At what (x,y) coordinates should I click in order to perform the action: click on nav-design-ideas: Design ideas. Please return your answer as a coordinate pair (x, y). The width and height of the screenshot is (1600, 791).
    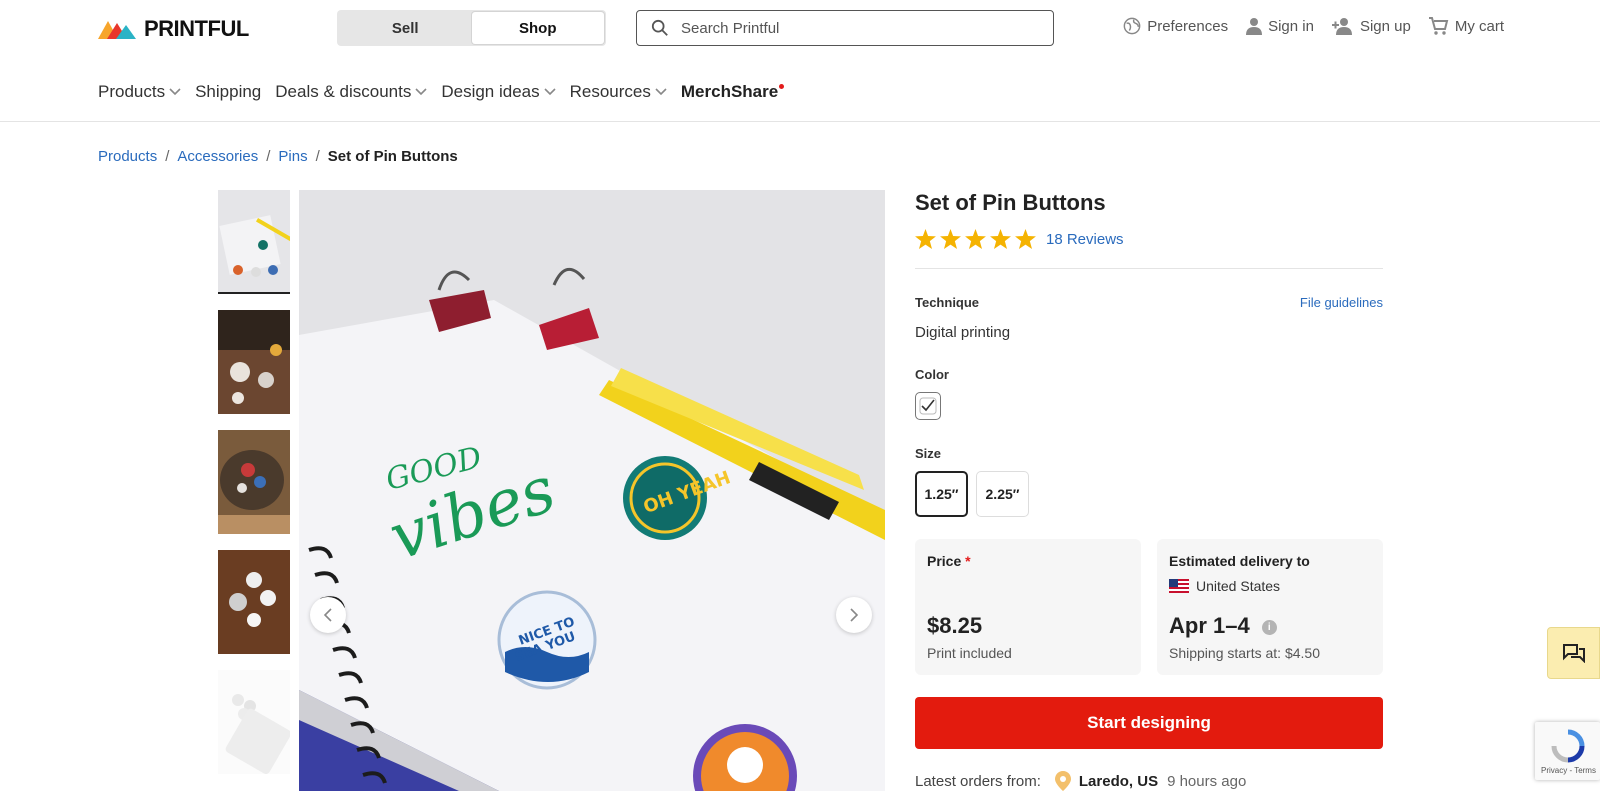
    Looking at the image, I should click on (498, 92).